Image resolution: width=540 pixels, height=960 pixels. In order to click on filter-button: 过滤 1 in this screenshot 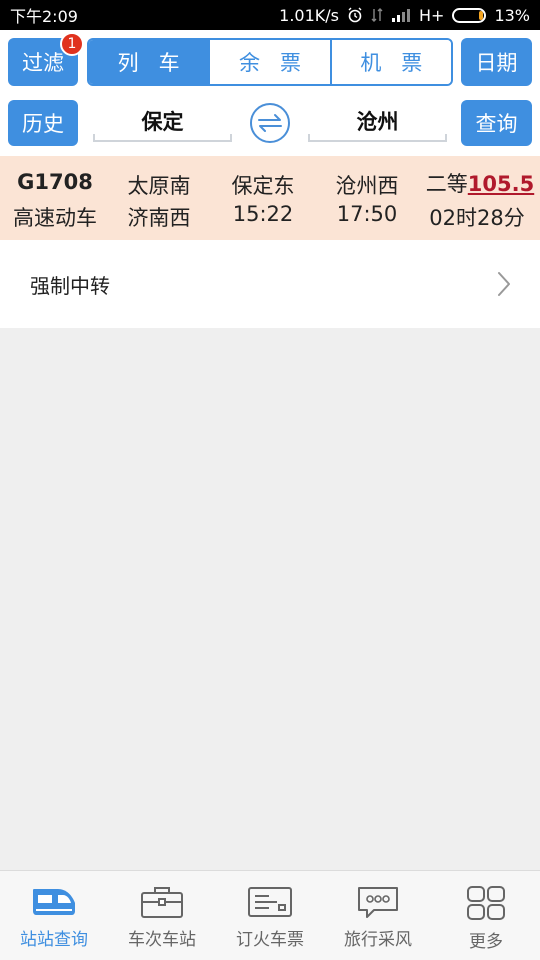, I will do `click(46, 59)`.